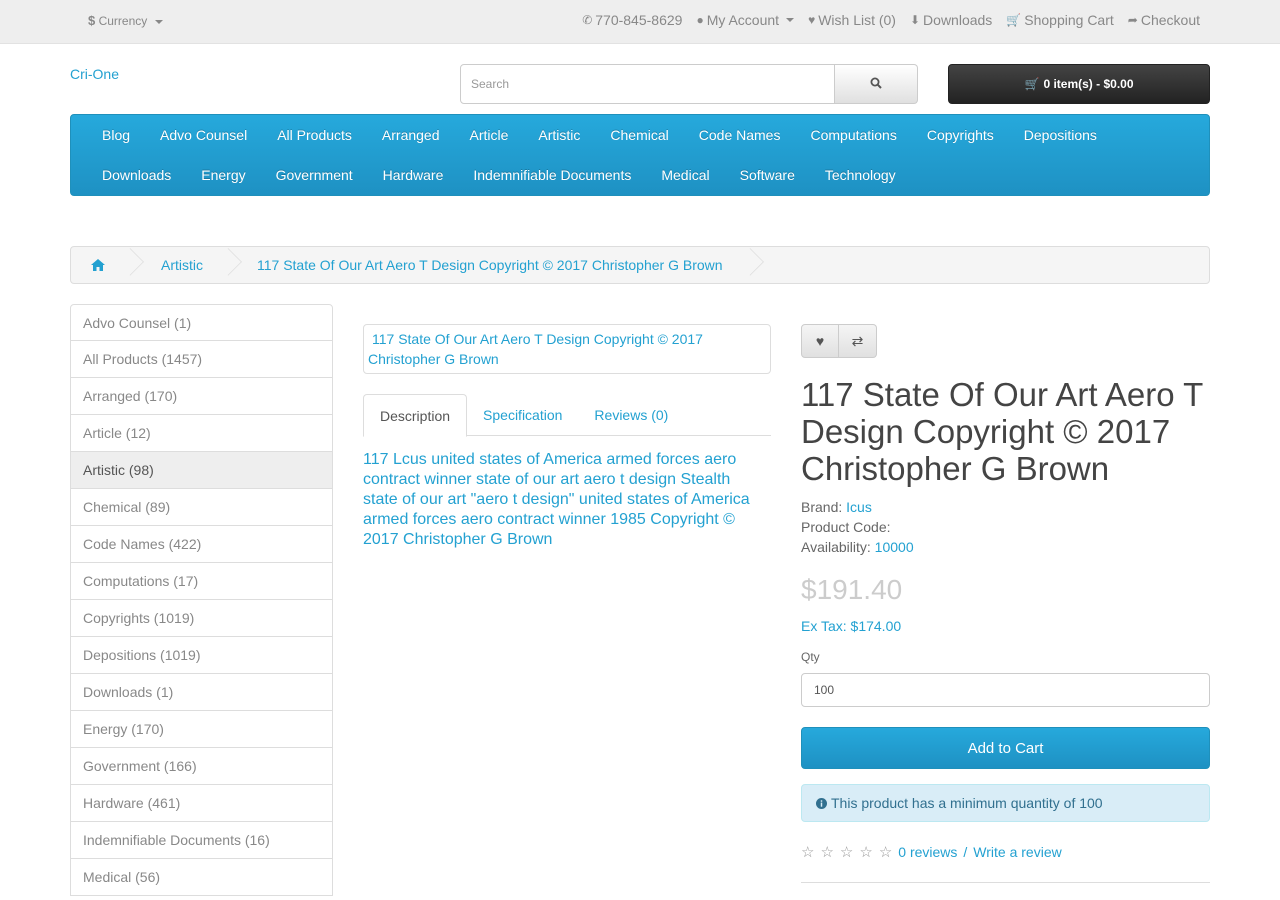 The image size is (1280, 900). I want to click on reviews-link: 0 reviews, so click(927, 852).